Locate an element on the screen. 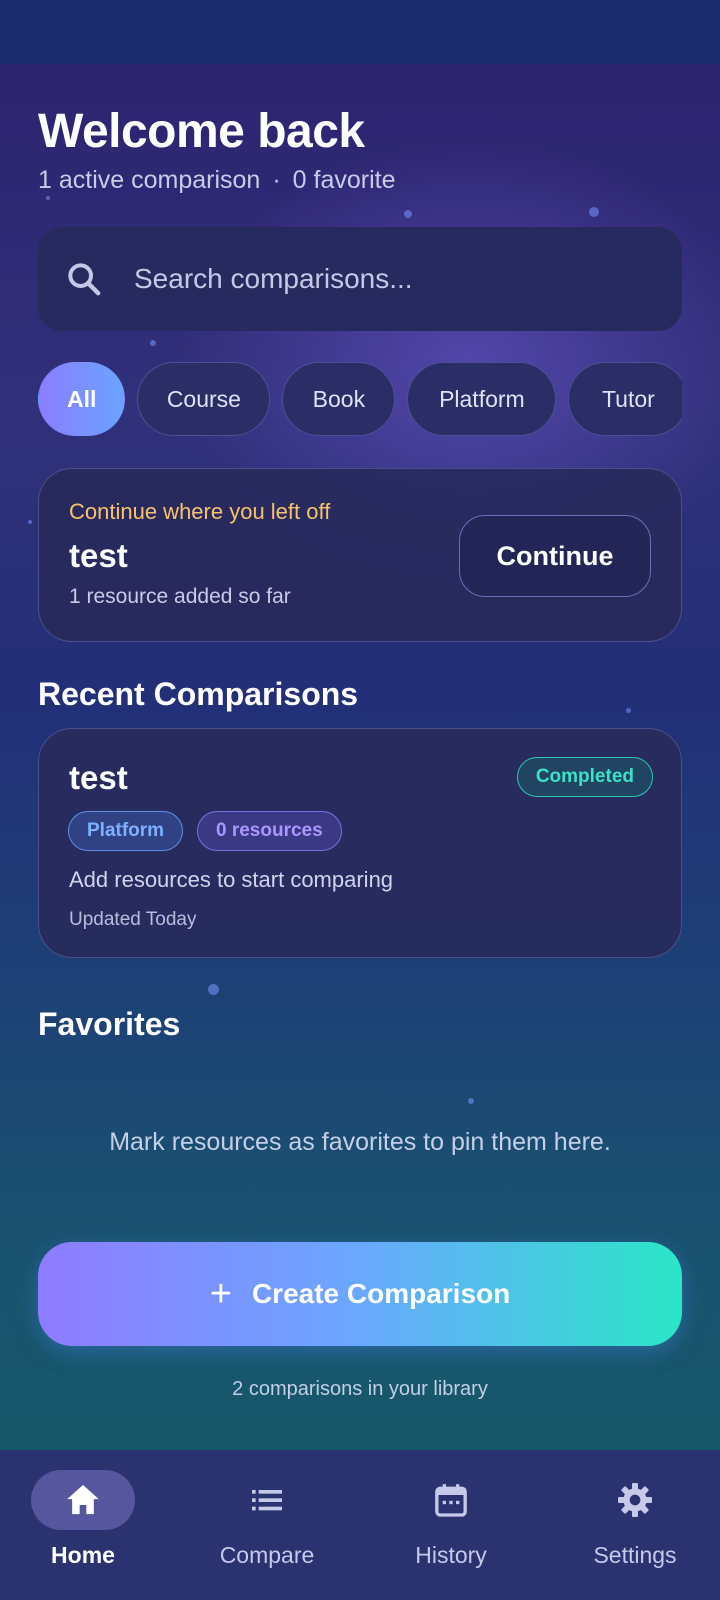 This screenshot has height=1600, width=720. summary-line: 1 active comparison · 0 favorite is located at coordinates (217, 180).